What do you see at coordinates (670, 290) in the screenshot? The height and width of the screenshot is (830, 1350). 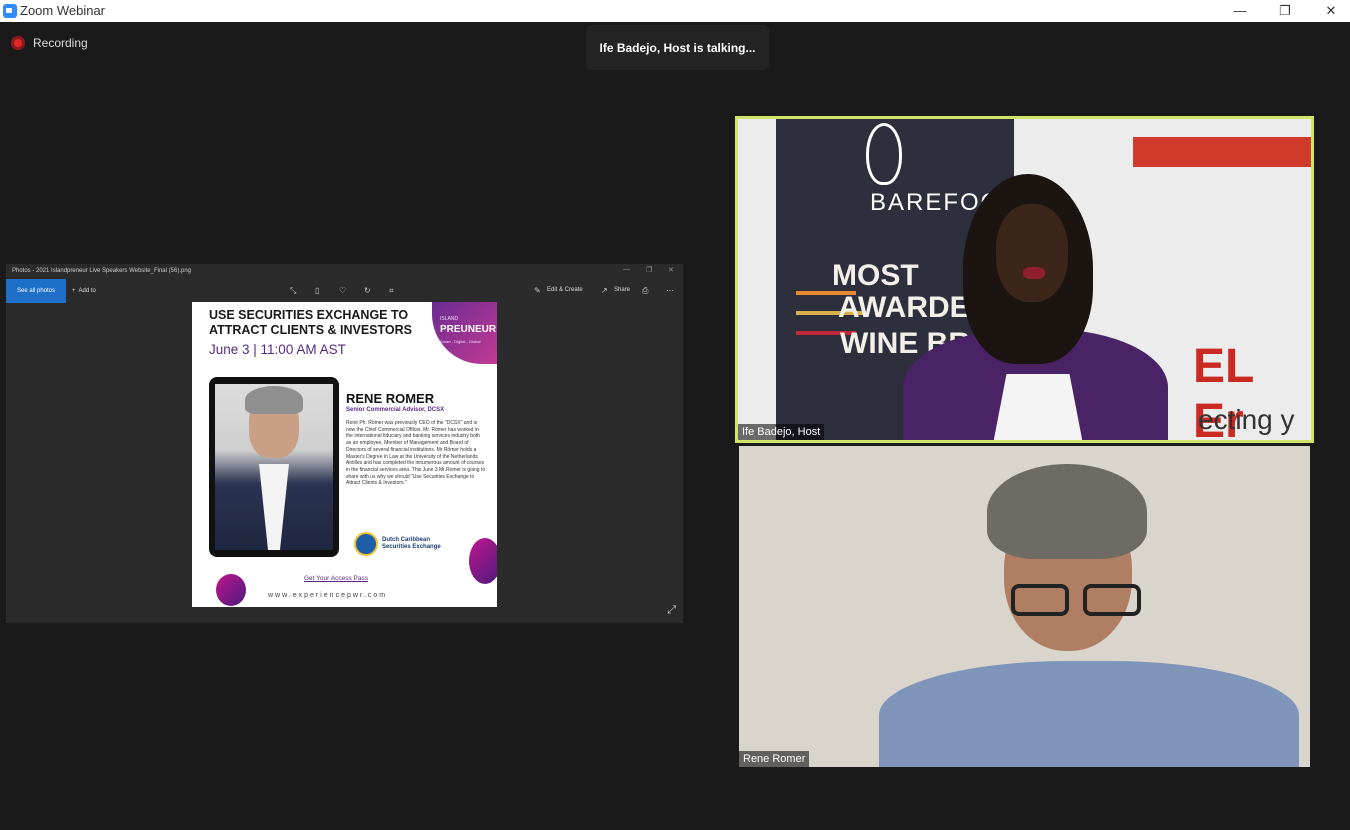 I see `more-options-icon: ⋯` at bounding box center [670, 290].